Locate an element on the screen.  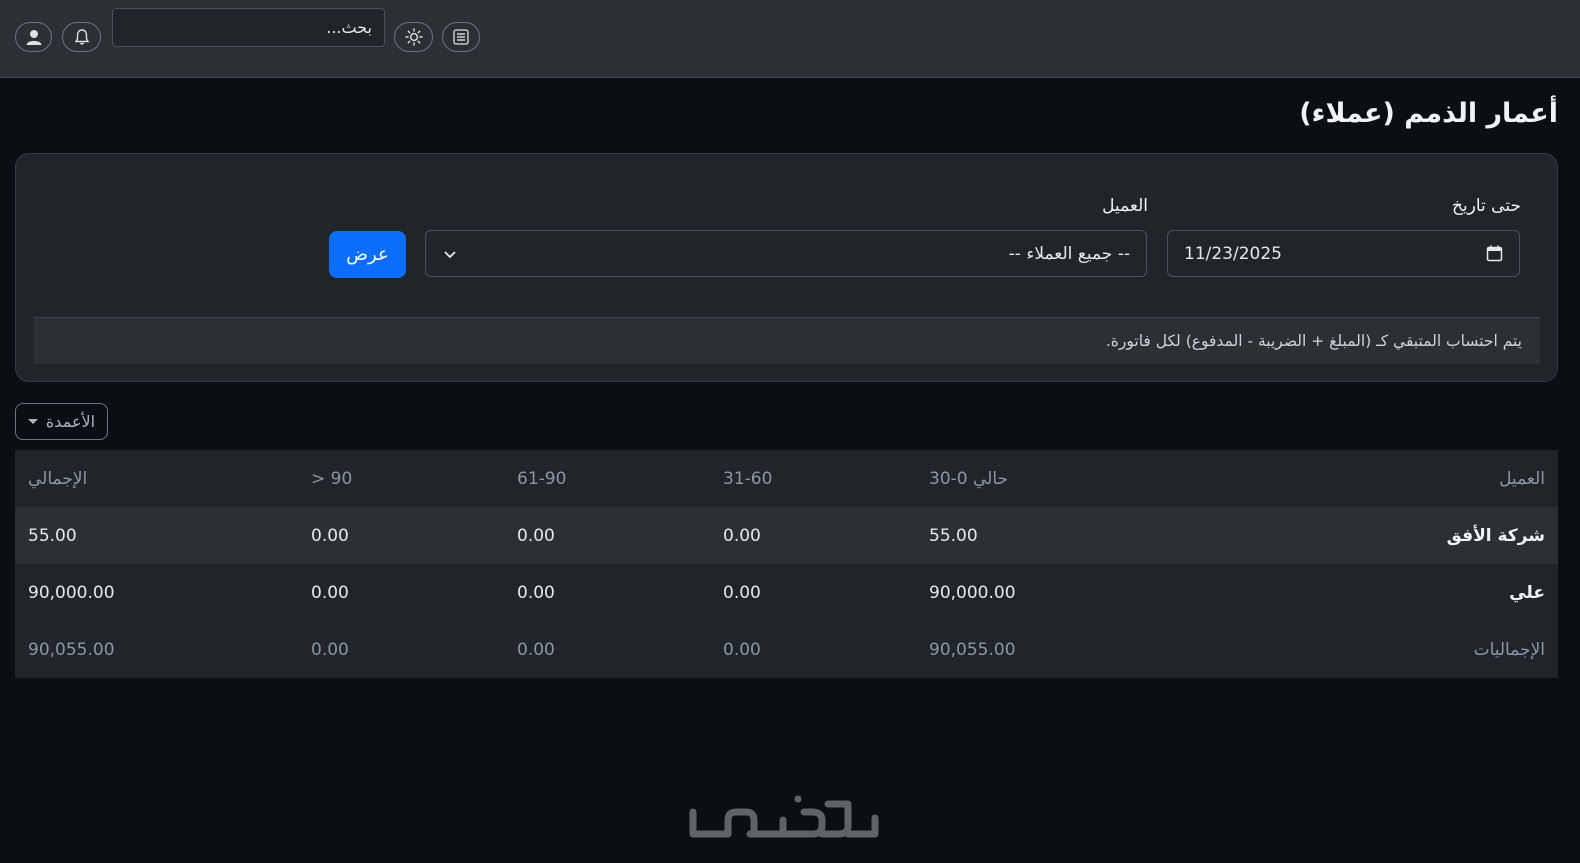
cell-current: 55.00 is located at coordinates (1079, 535).